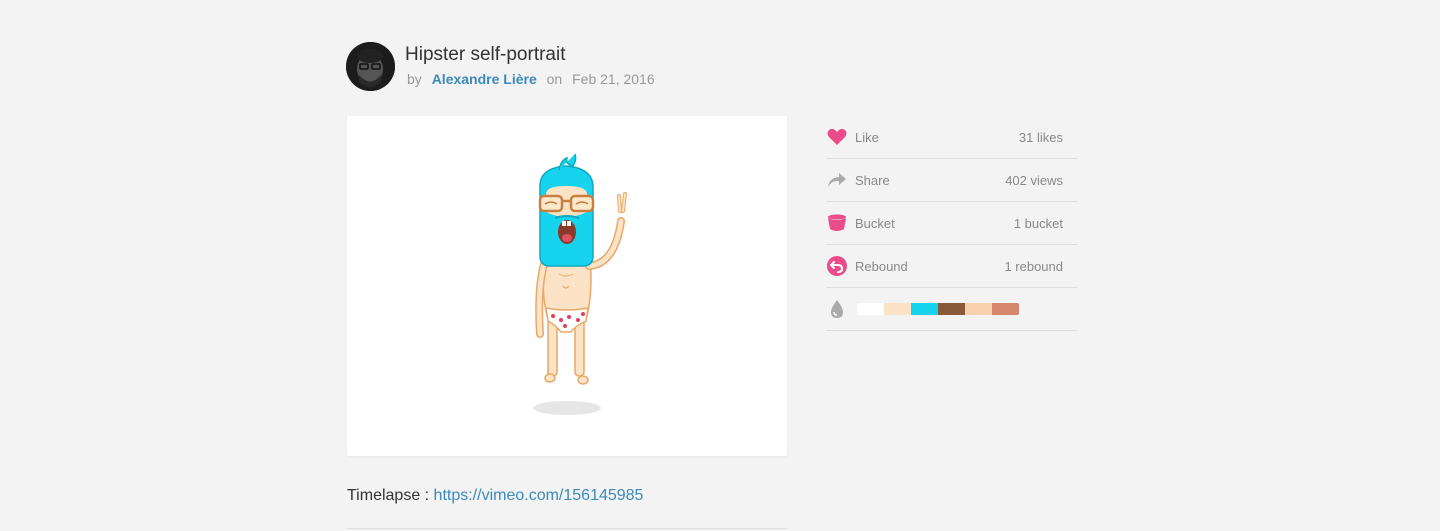  I want to click on byline: by Alexandre Lière on Feb 21, 2016, so click(531, 79).